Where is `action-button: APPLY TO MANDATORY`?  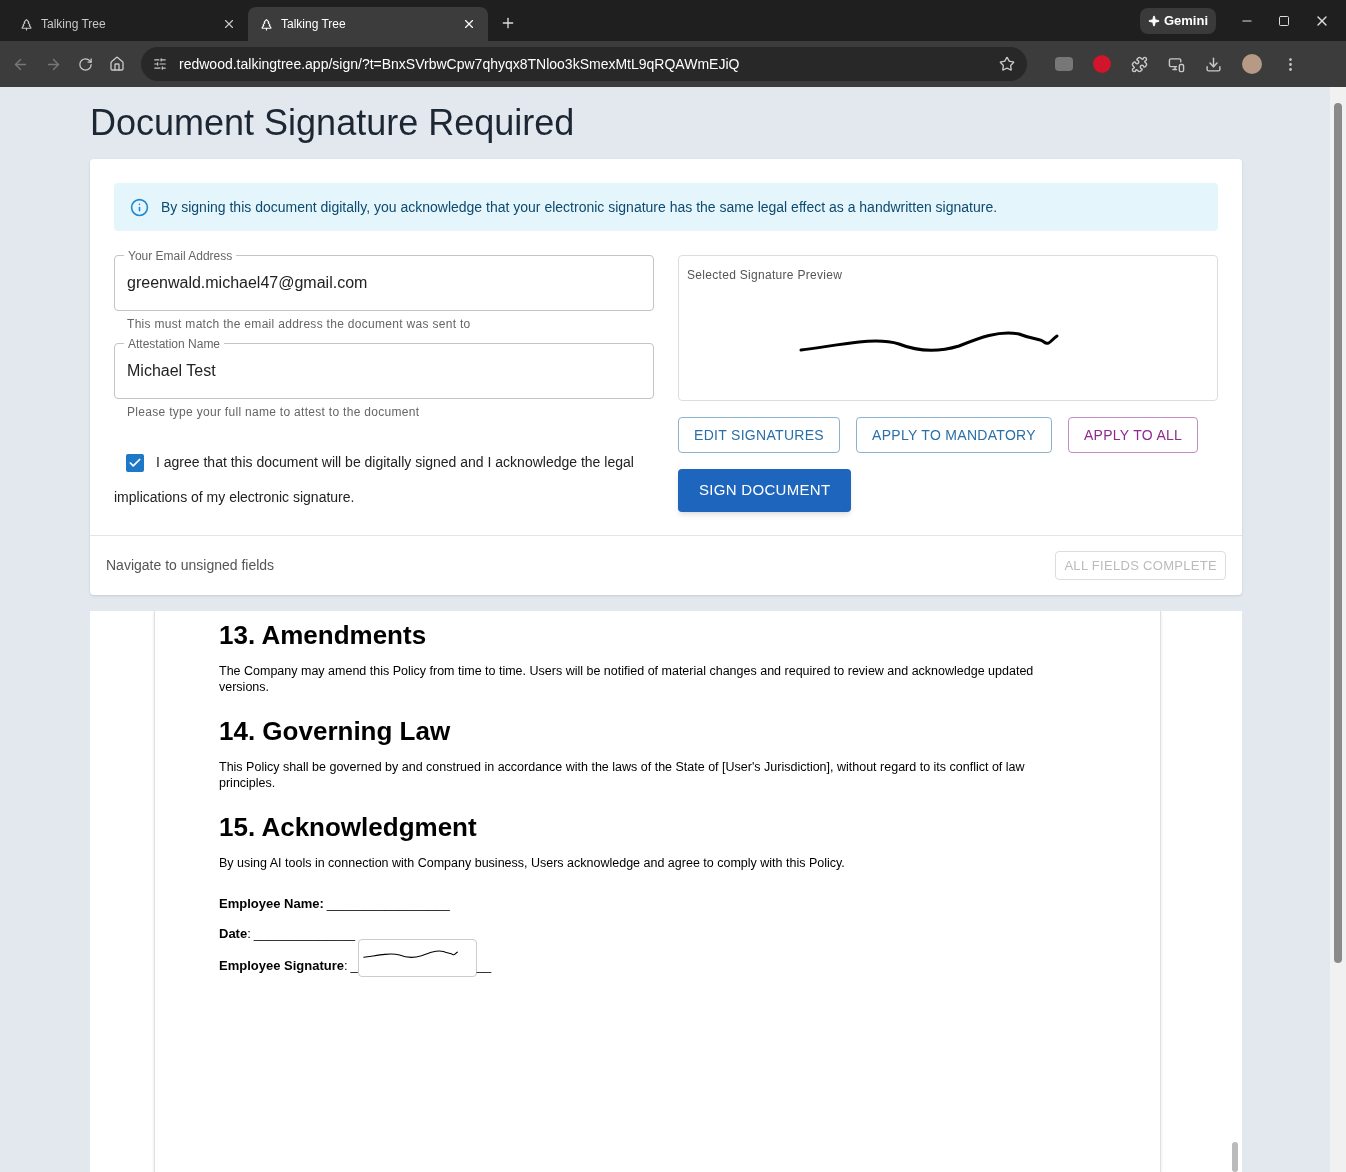 action-button: APPLY TO MANDATORY is located at coordinates (954, 435).